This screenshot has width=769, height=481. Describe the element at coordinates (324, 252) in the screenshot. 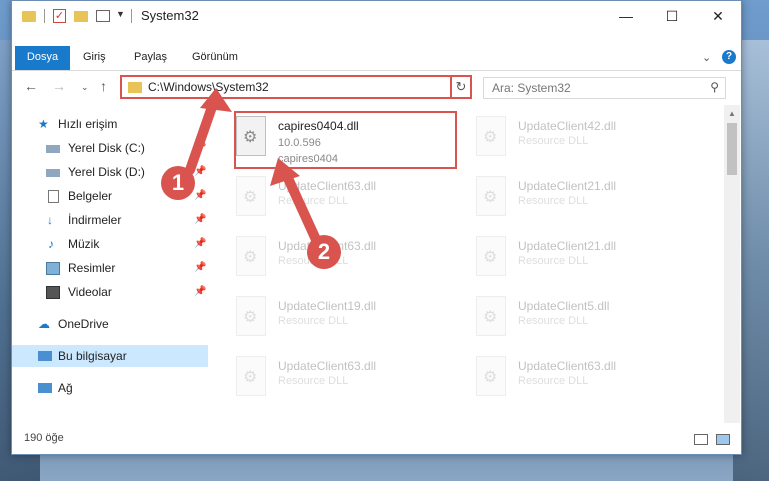

I see `step-badge-2: 2` at that location.